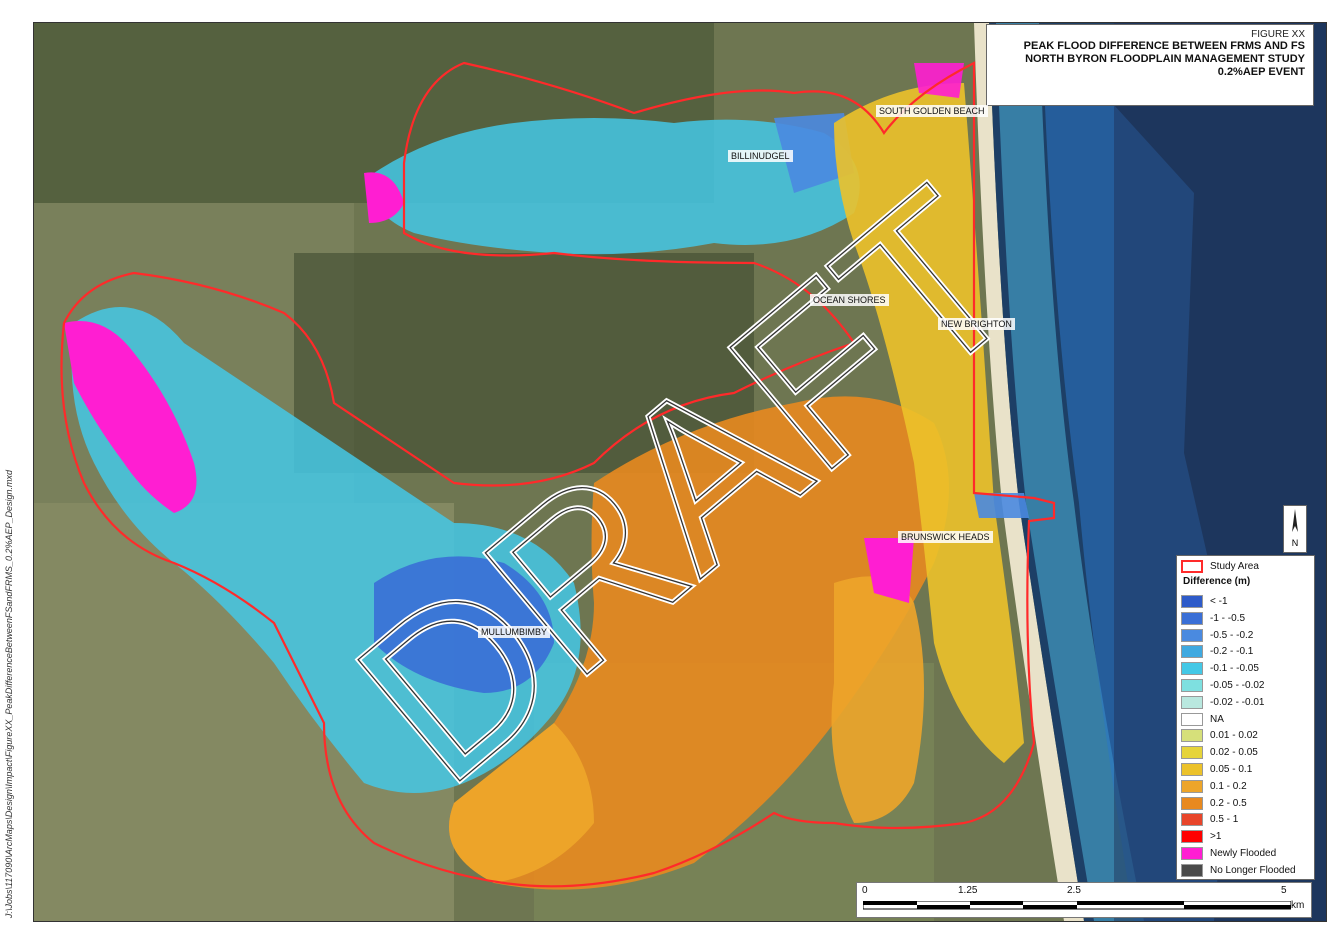  What do you see at coordinates (1228, 803) in the screenshot?
I see `legend-label: 0.2 - 0.5` at bounding box center [1228, 803].